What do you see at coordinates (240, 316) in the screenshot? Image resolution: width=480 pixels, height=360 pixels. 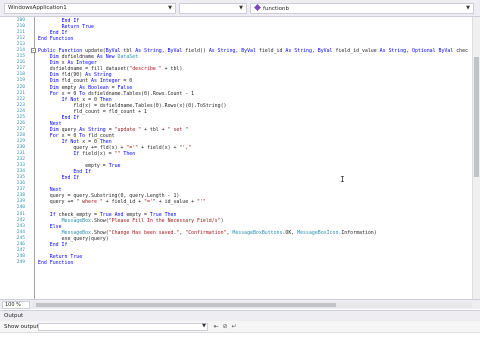 I see `output-panel-title: Output` at bounding box center [240, 316].